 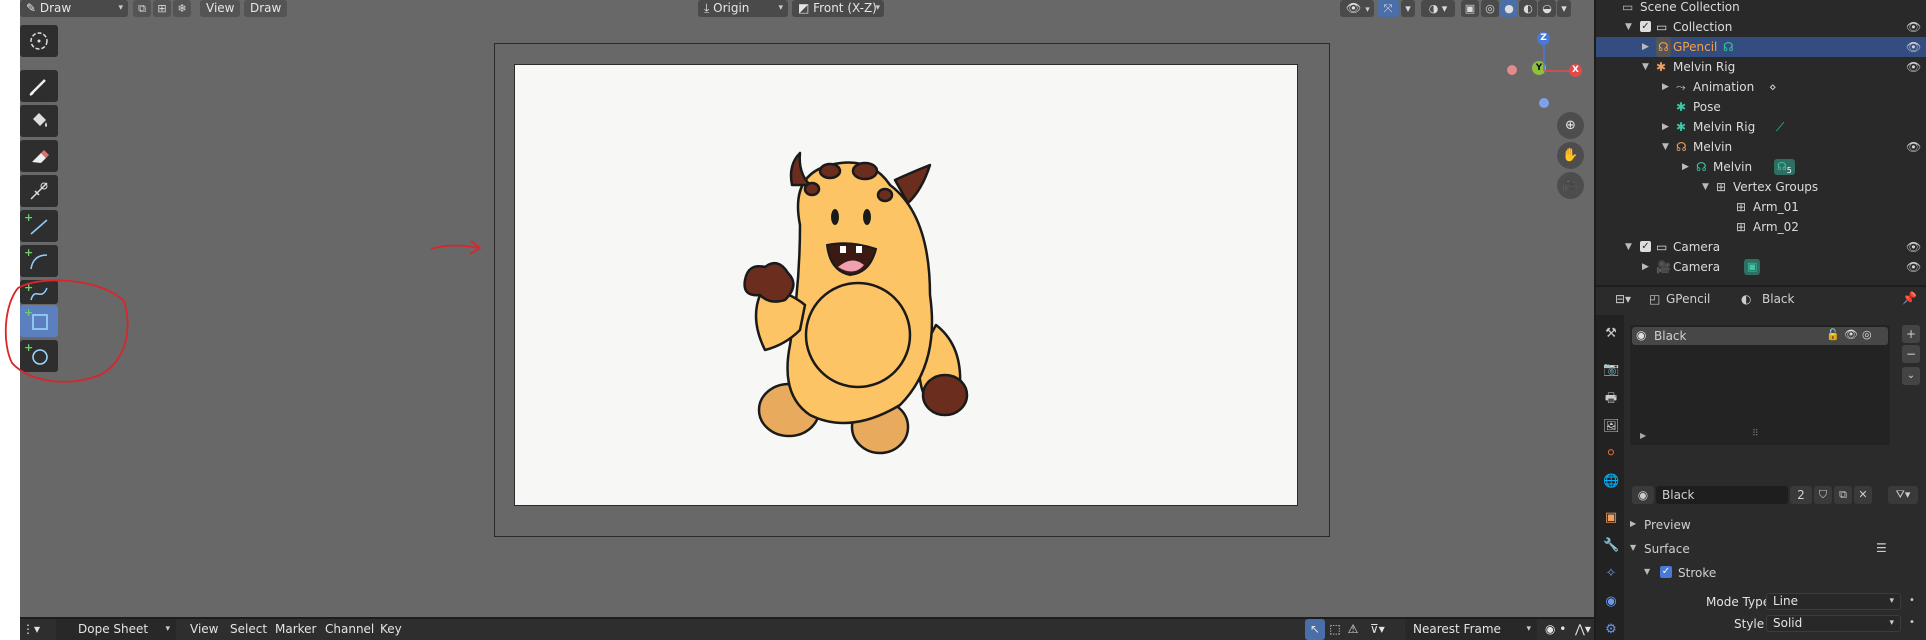 What do you see at coordinates (1761, 107) in the screenshot?
I see `outliner-row-pose: ✱ Pose` at bounding box center [1761, 107].